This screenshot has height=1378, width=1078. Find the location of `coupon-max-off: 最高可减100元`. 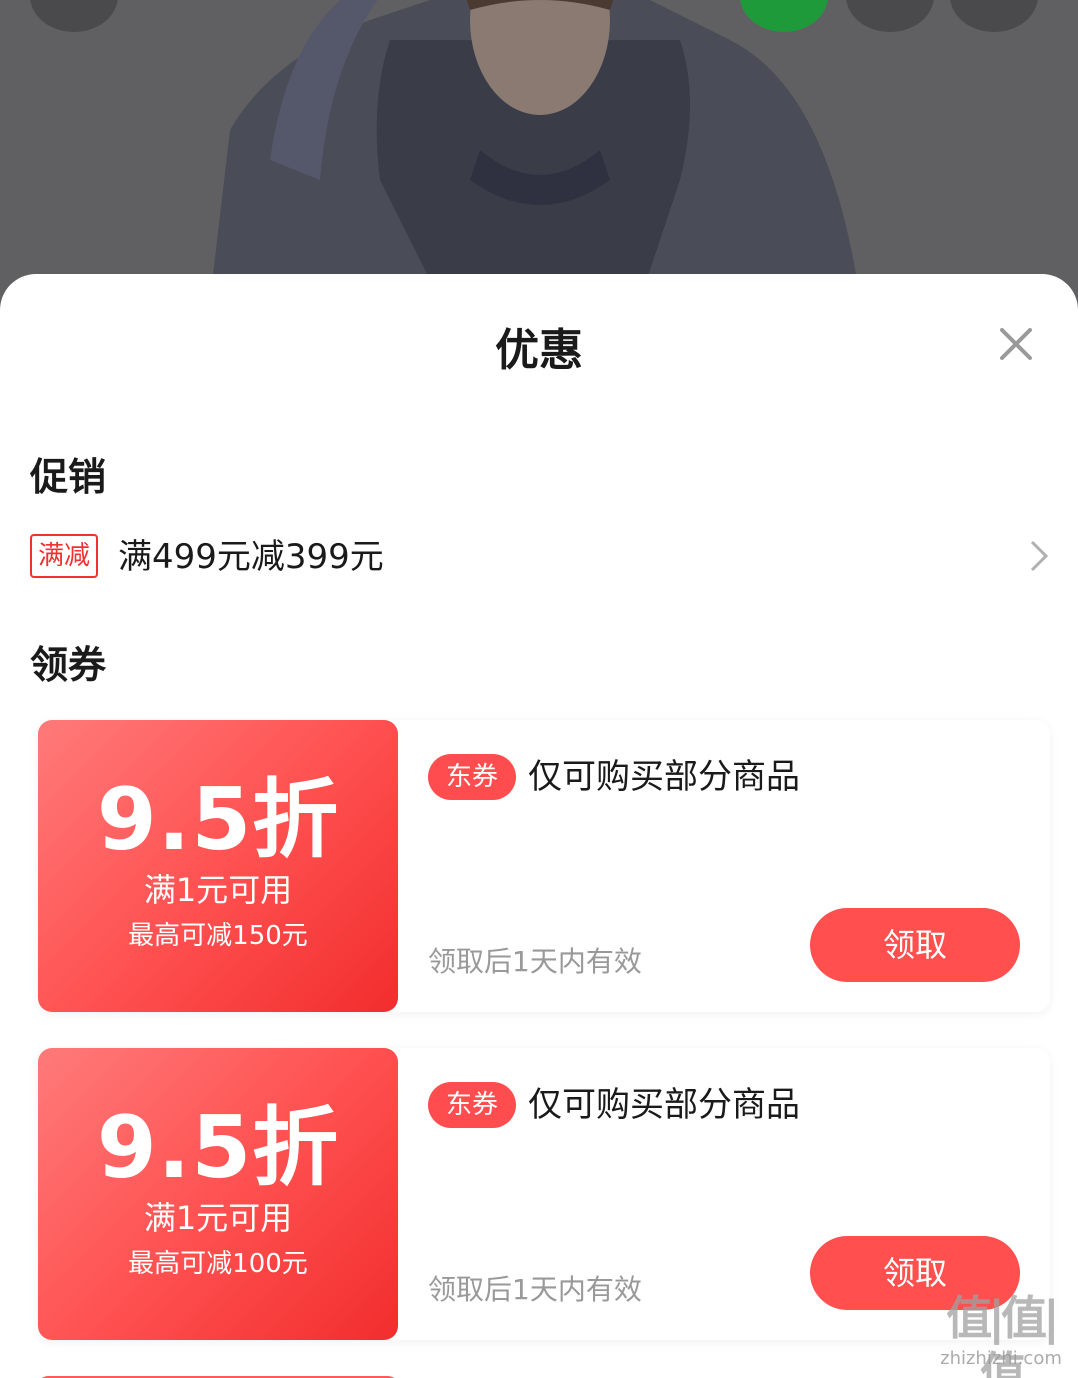

coupon-max-off: 最高可减100元 is located at coordinates (218, 1264).